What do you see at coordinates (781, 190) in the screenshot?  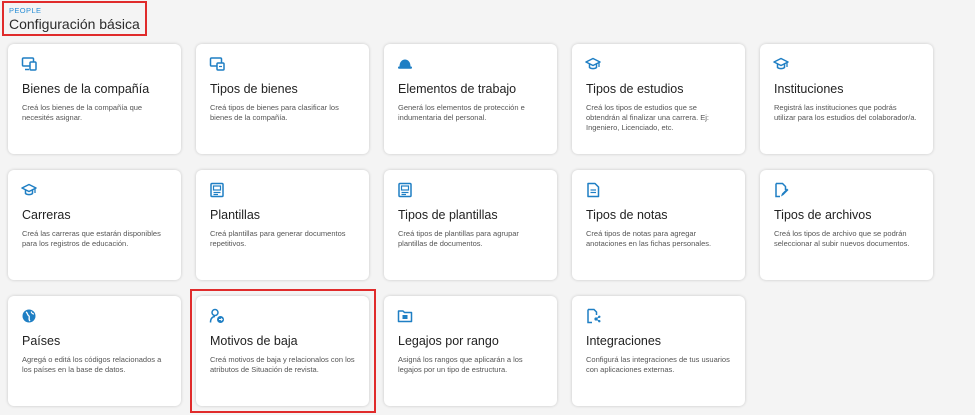 I see `file-edit-icon` at bounding box center [781, 190].